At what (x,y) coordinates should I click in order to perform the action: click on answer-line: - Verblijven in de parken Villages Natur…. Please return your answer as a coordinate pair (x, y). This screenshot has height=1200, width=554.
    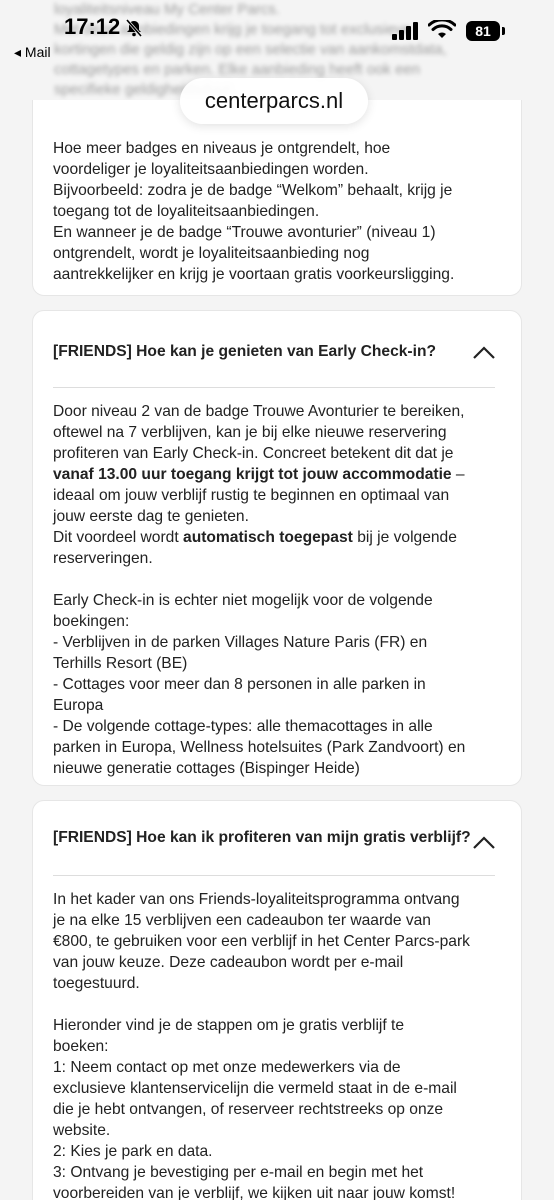
    Looking at the image, I should click on (240, 642).